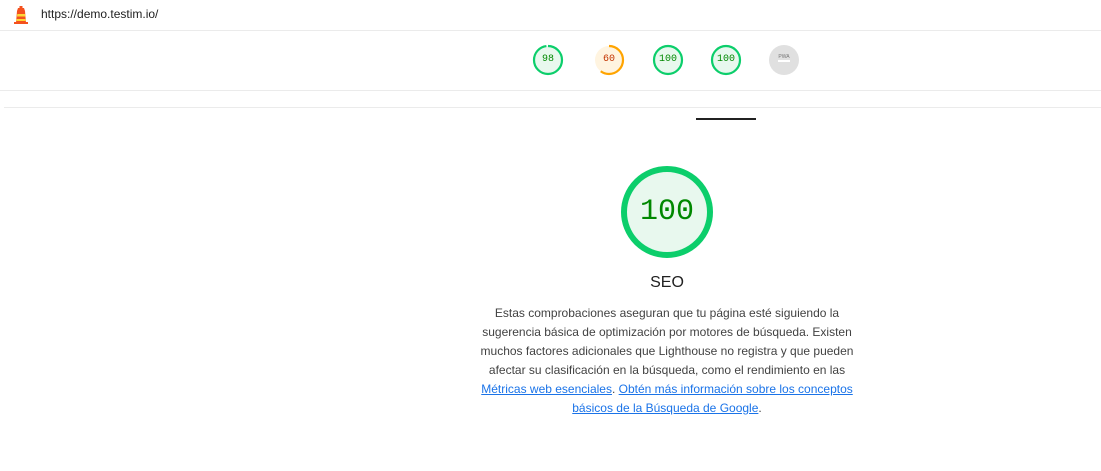 The height and width of the screenshot is (471, 1101). I want to click on report-header: https://demo.testim.io/, so click(550, 15).